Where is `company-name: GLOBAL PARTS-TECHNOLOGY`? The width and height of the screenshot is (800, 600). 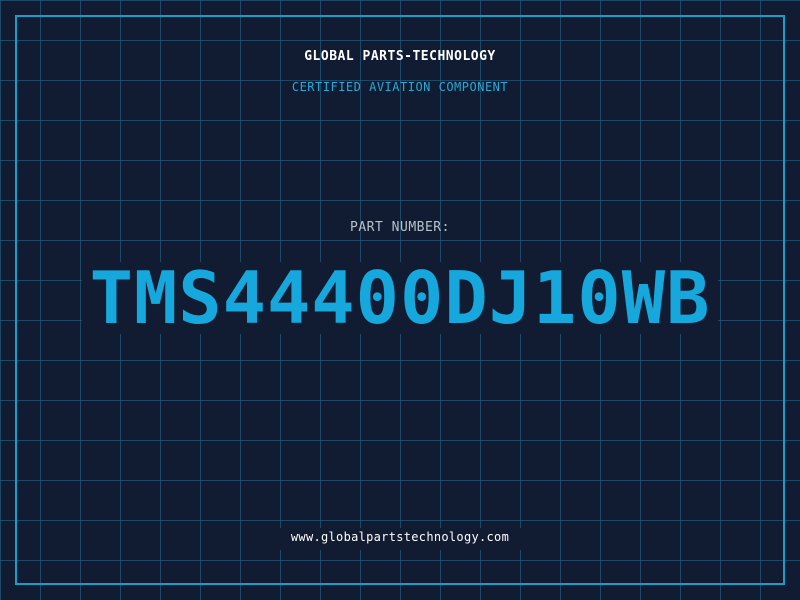 company-name: GLOBAL PARTS-TECHNOLOGY is located at coordinates (400, 56).